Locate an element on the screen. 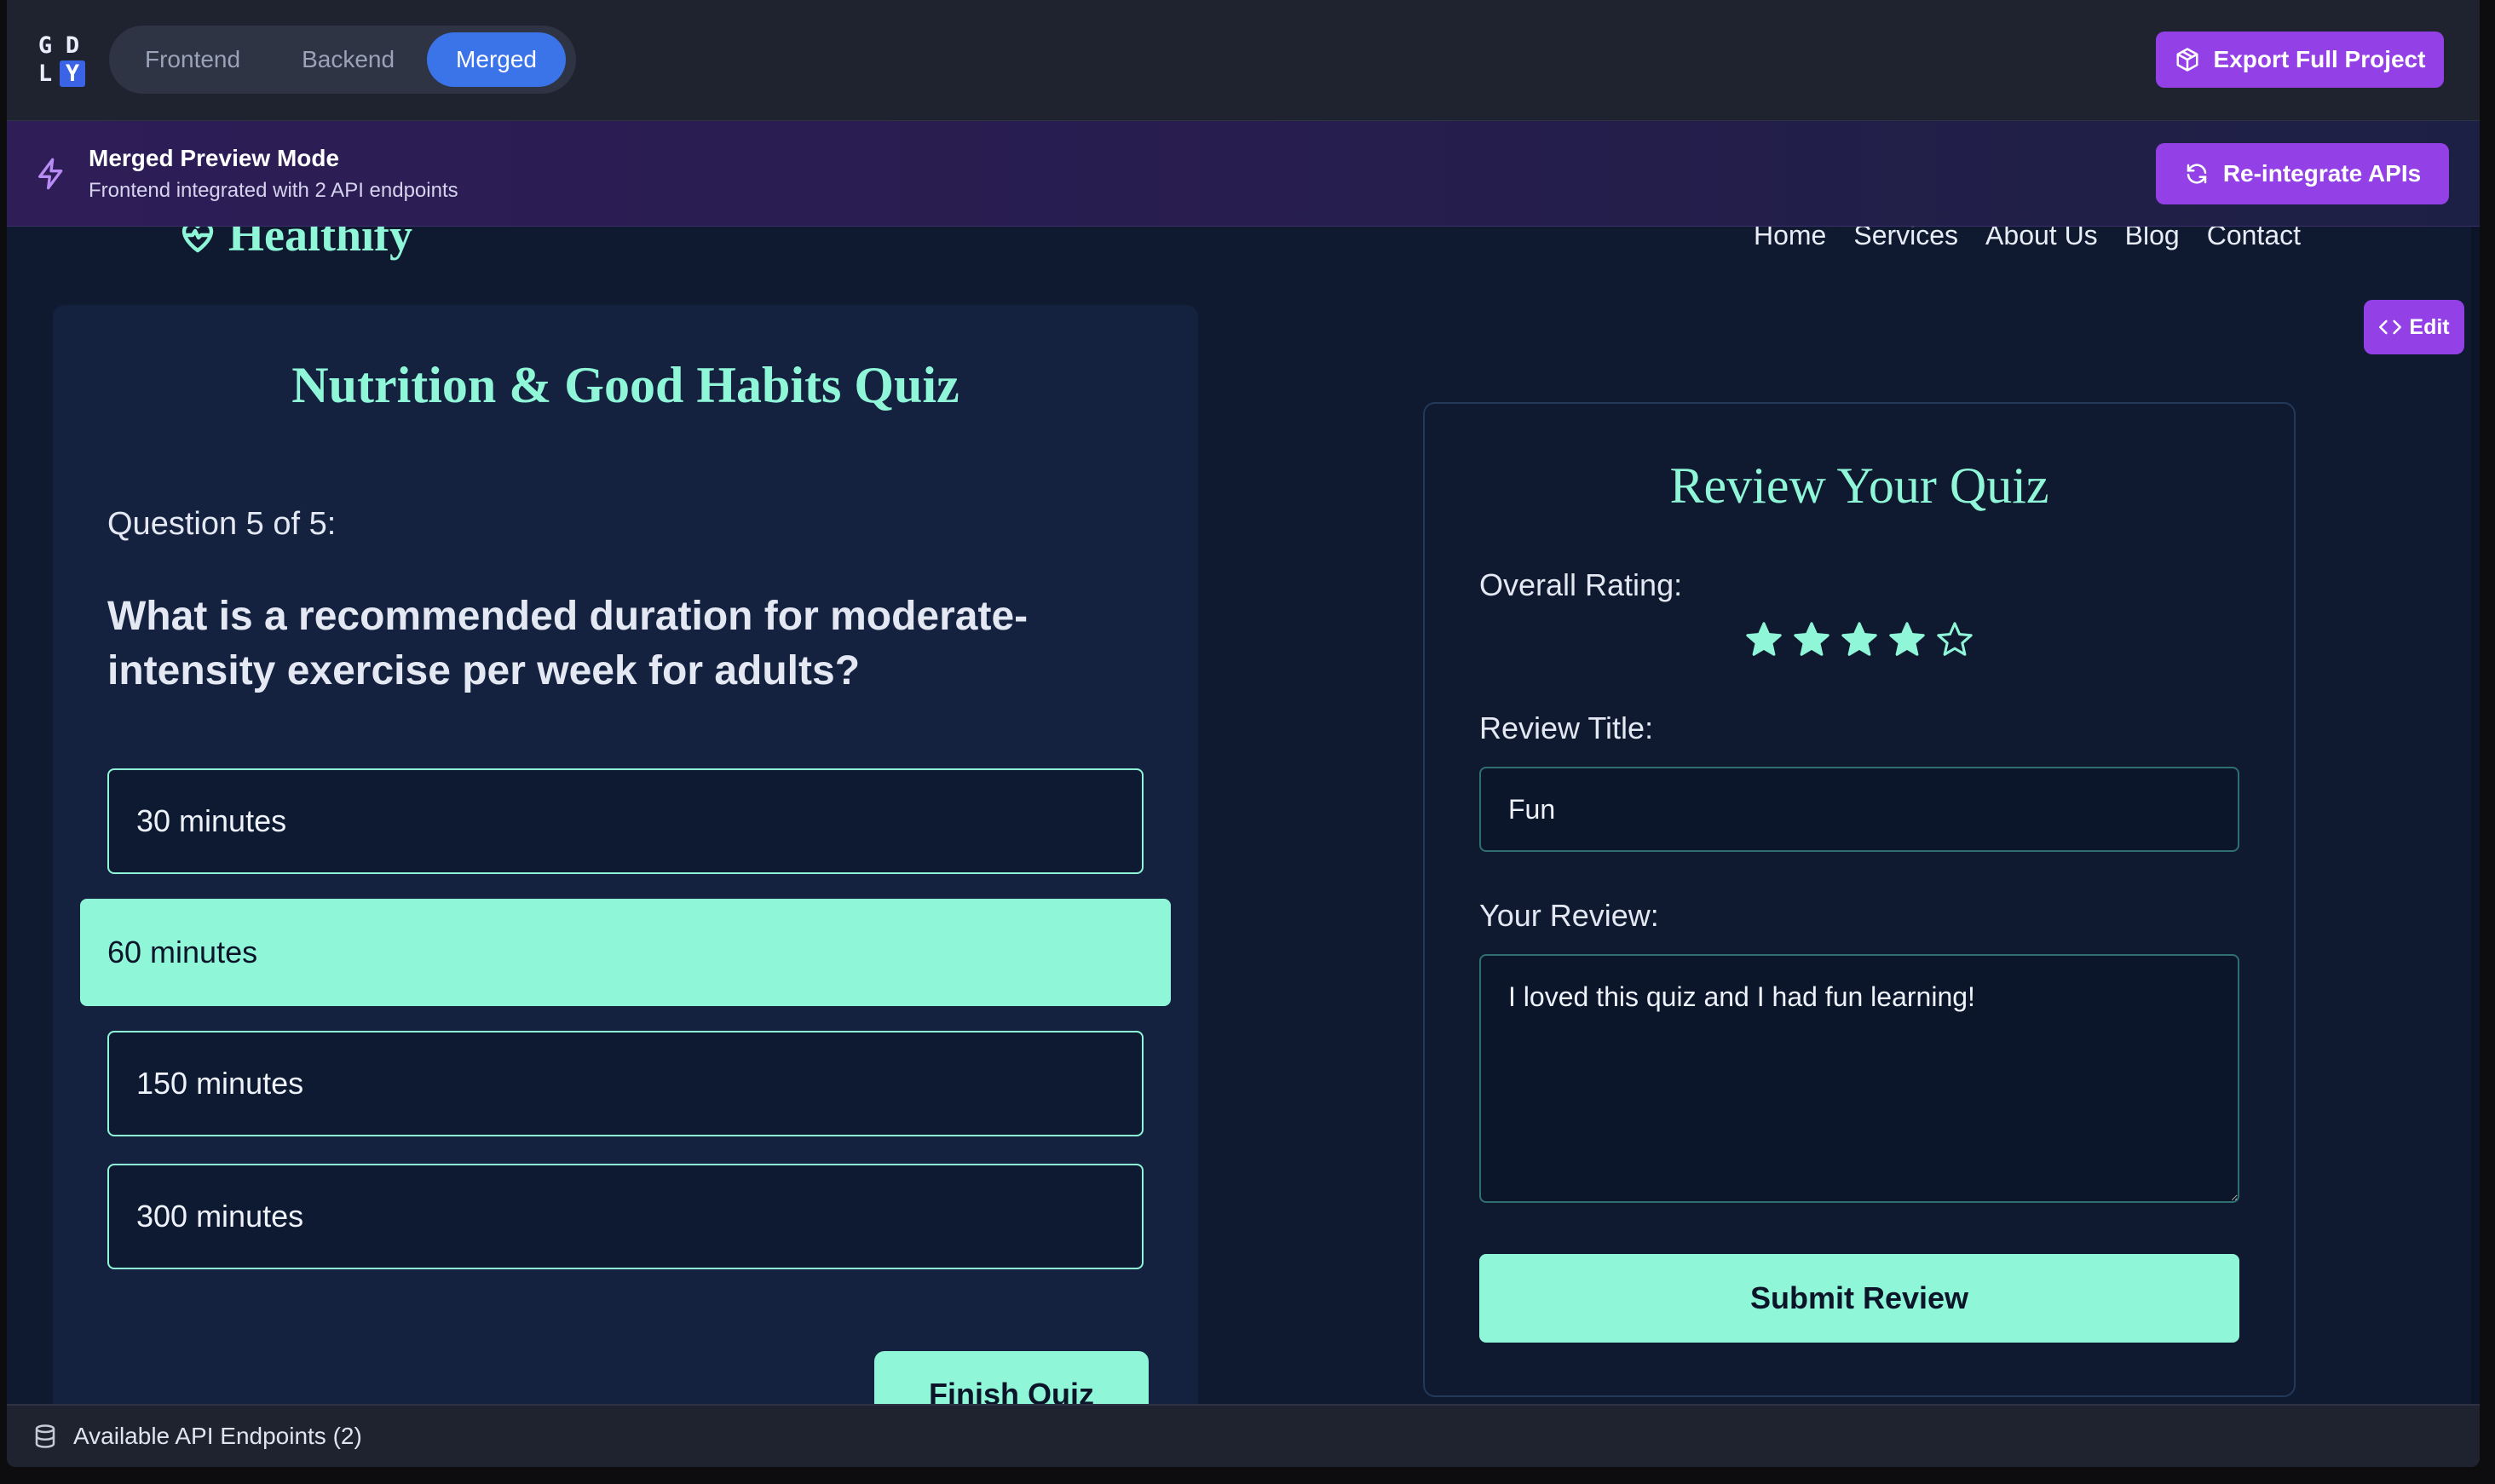 The image size is (2495, 1484). your-review-label: Your Review: is located at coordinates (1569, 915).